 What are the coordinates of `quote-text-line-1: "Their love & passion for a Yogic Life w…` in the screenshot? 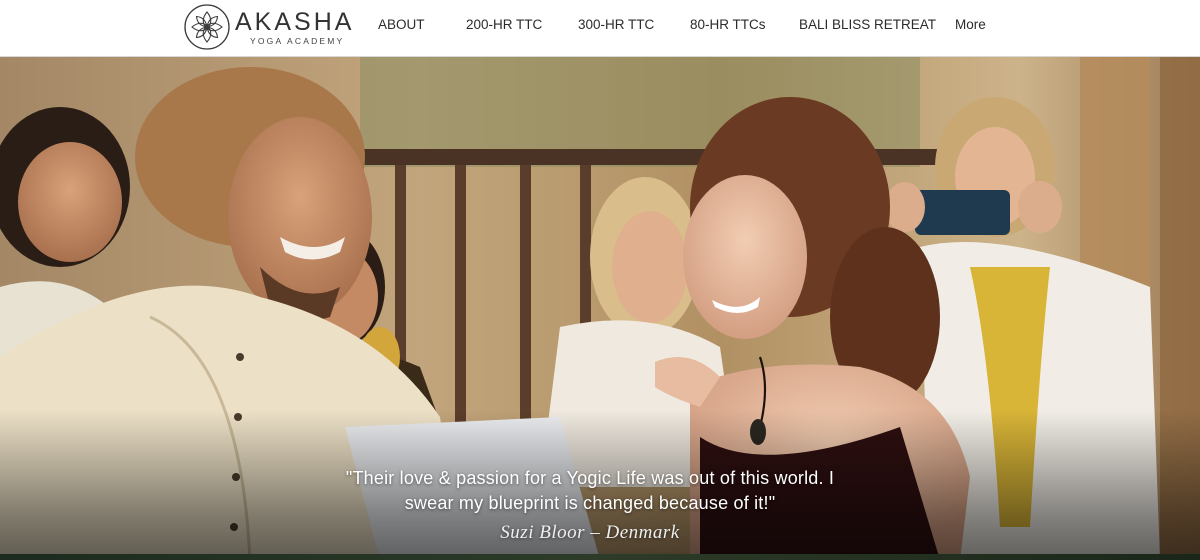 It's located at (590, 478).